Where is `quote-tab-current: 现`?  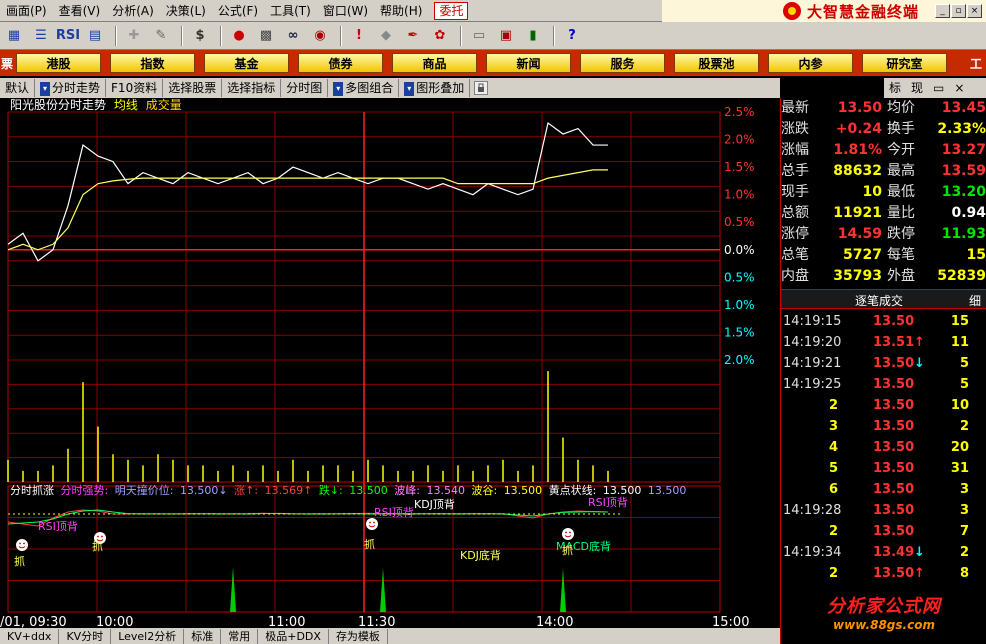 quote-tab-current: 现 is located at coordinates (917, 88).